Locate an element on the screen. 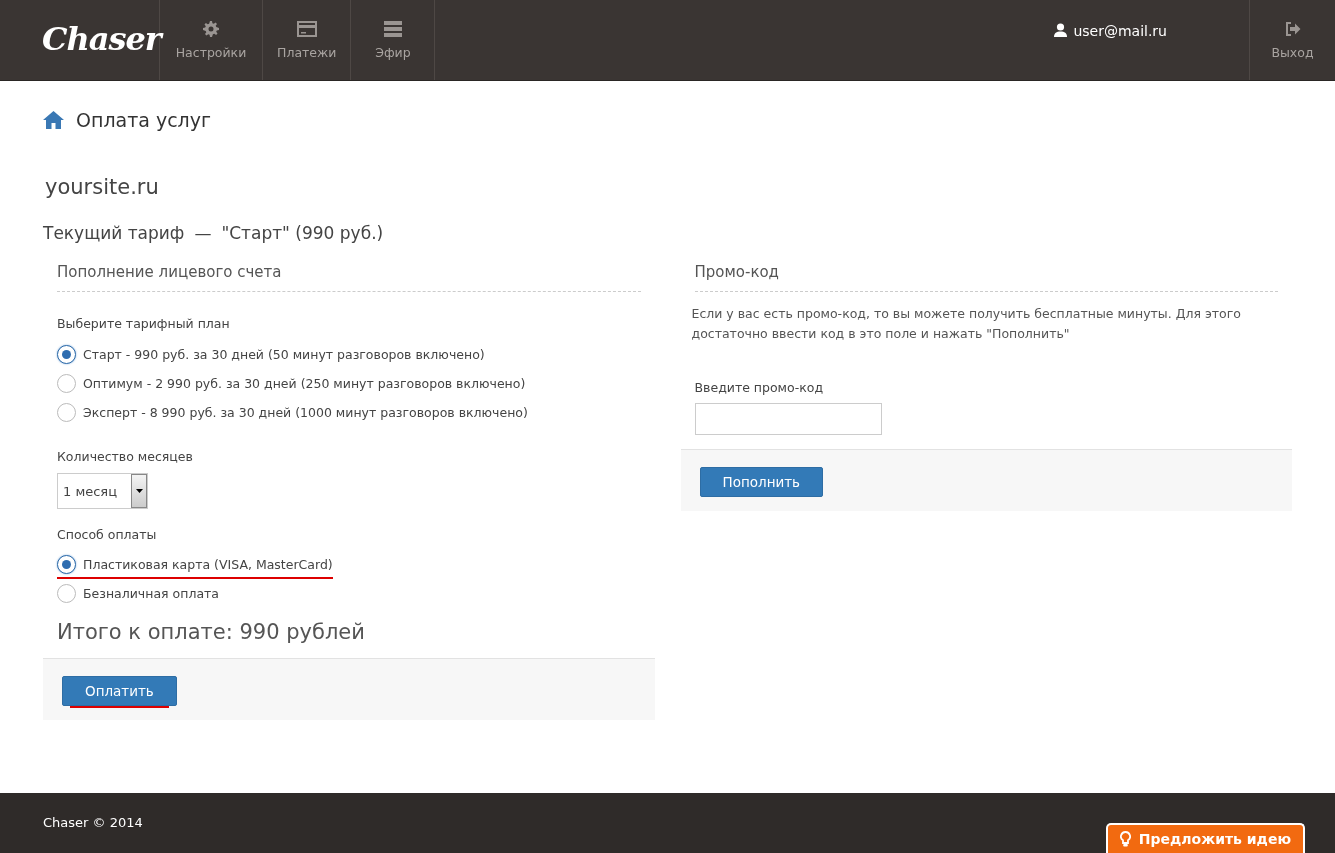 The height and width of the screenshot is (853, 1335). radio-option: Оптимум - 2 990 руб. за 30 дней (250 минут разговоров включено) is located at coordinates (291, 383).